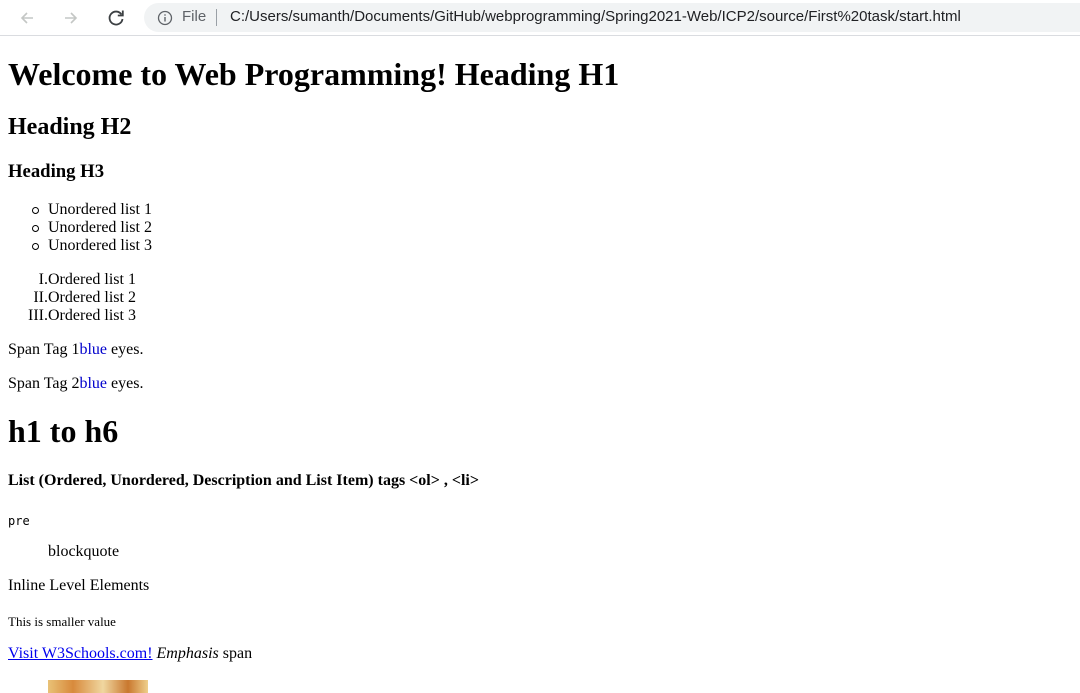  Describe the element at coordinates (92, 279) in the screenshot. I see `list-item-label: Ordered list 1` at that location.